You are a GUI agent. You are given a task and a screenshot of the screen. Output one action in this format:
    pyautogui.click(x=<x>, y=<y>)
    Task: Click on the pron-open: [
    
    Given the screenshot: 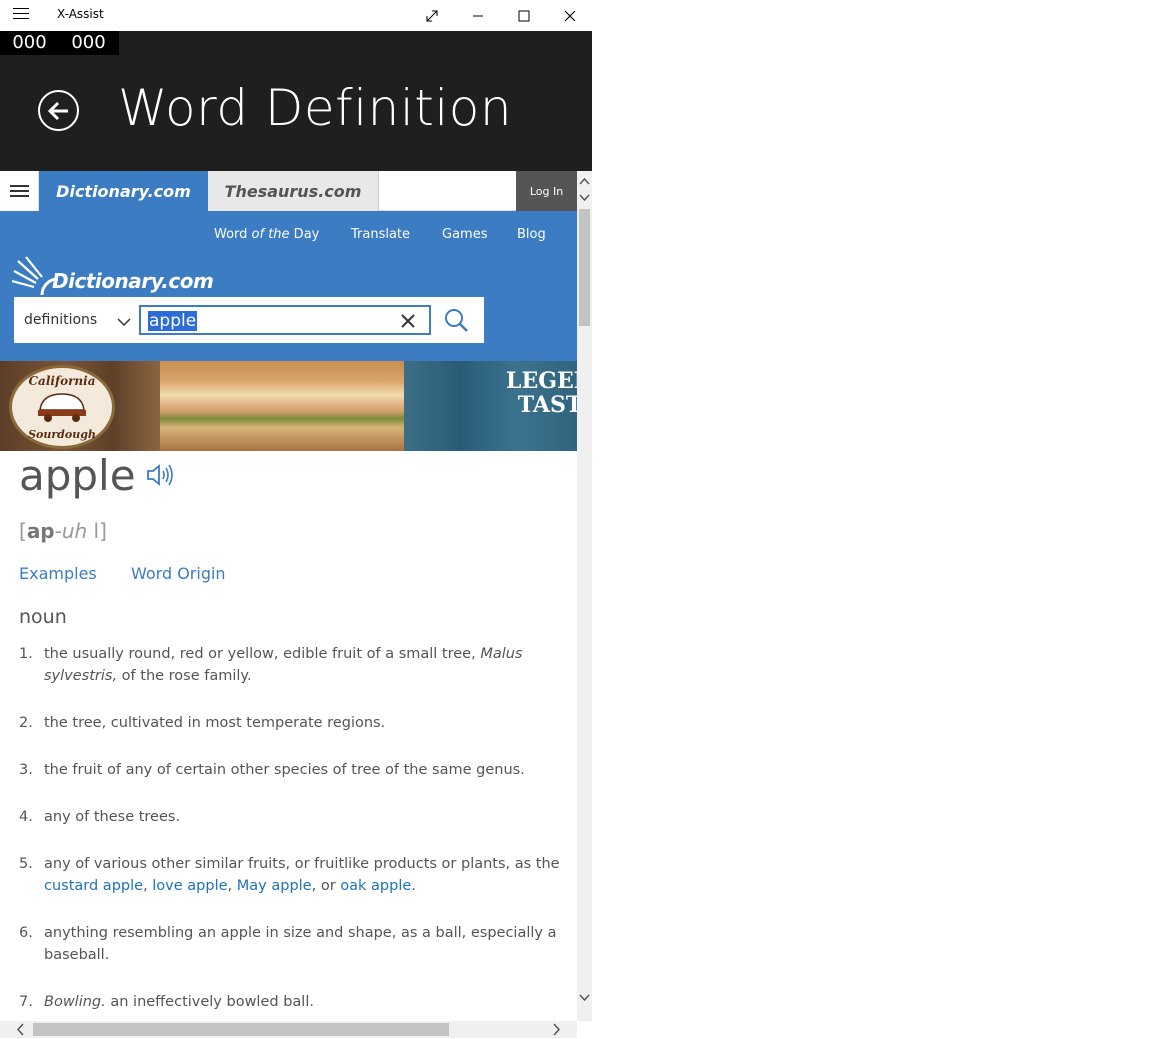 What is the action you would take?
    pyautogui.click(x=23, y=531)
    